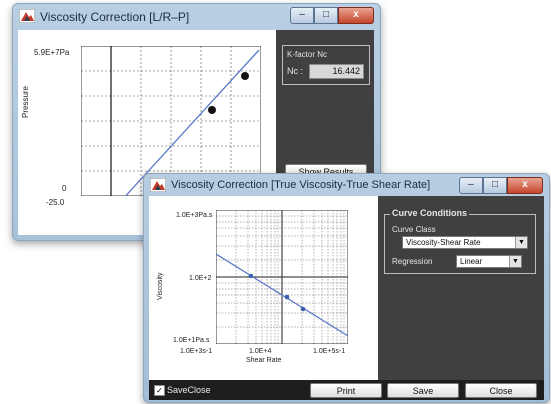 The width and height of the screenshot is (551, 404). Describe the element at coordinates (64, 188) in the screenshot. I see `y-zero-label: 0` at that location.